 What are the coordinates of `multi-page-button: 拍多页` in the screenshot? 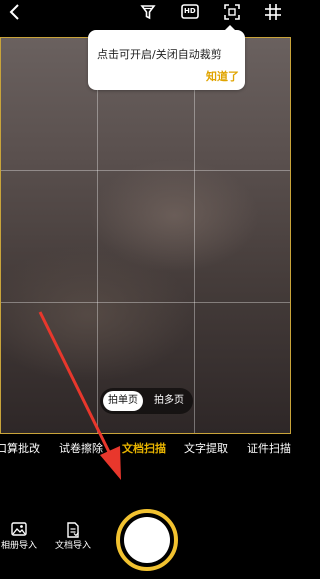 It's located at (169, 401).